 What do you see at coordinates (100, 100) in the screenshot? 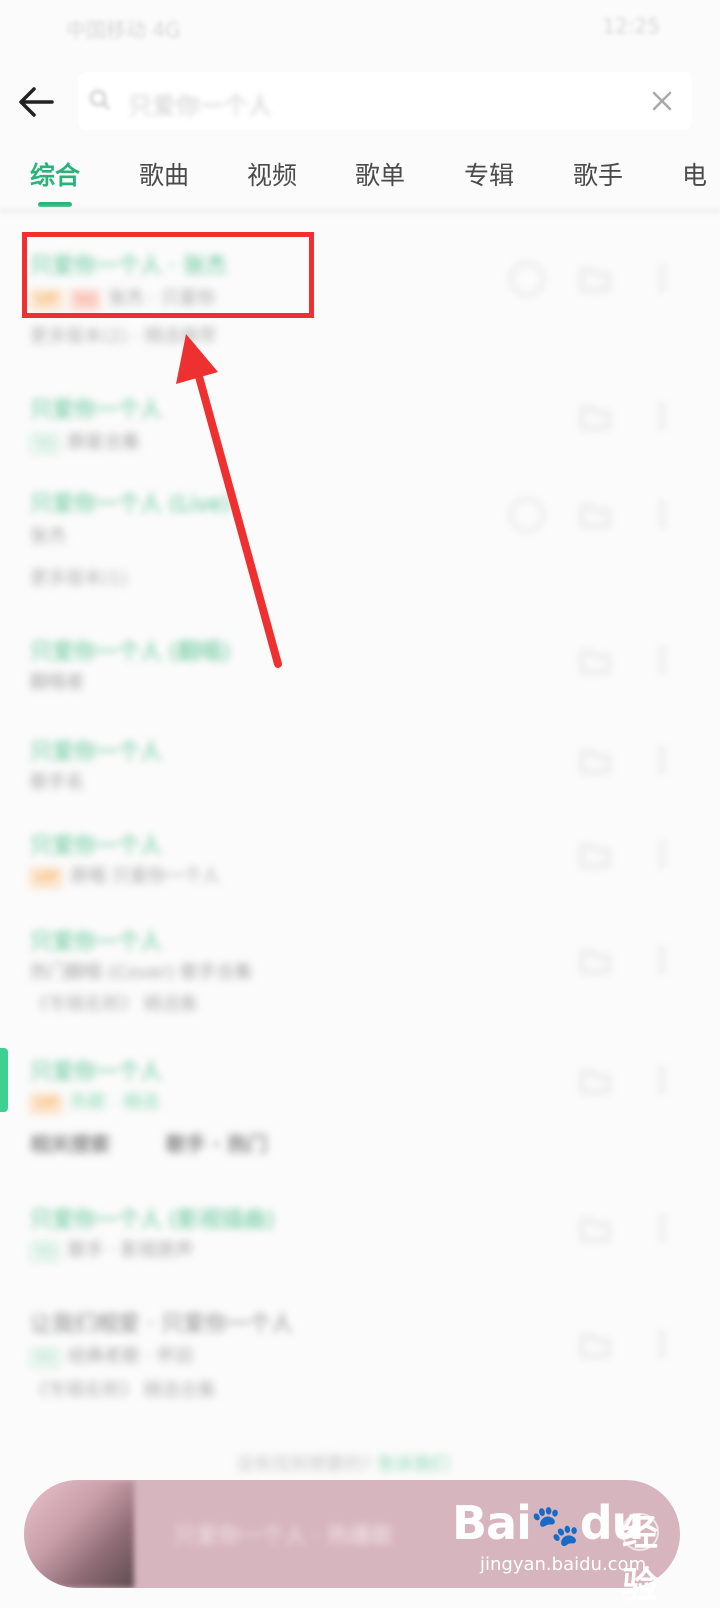
I see `search-icon` at bounding box center [100, 100].